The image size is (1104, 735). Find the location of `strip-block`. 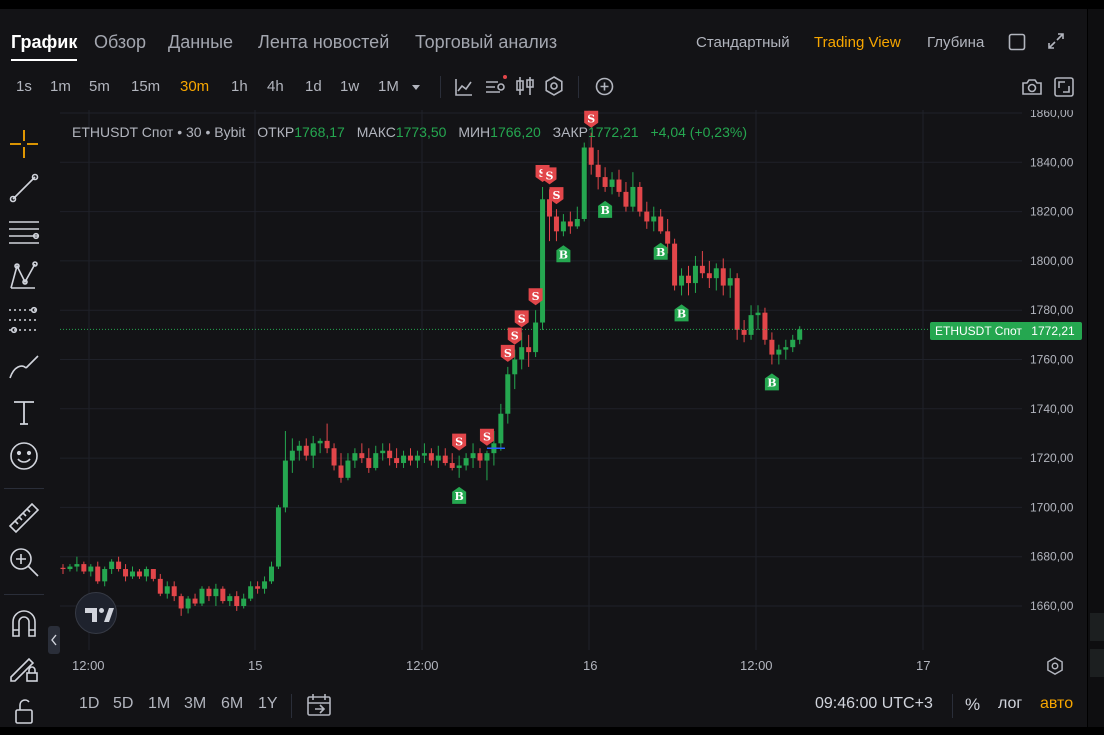

strip-block is located at coordinates (1097, 627).